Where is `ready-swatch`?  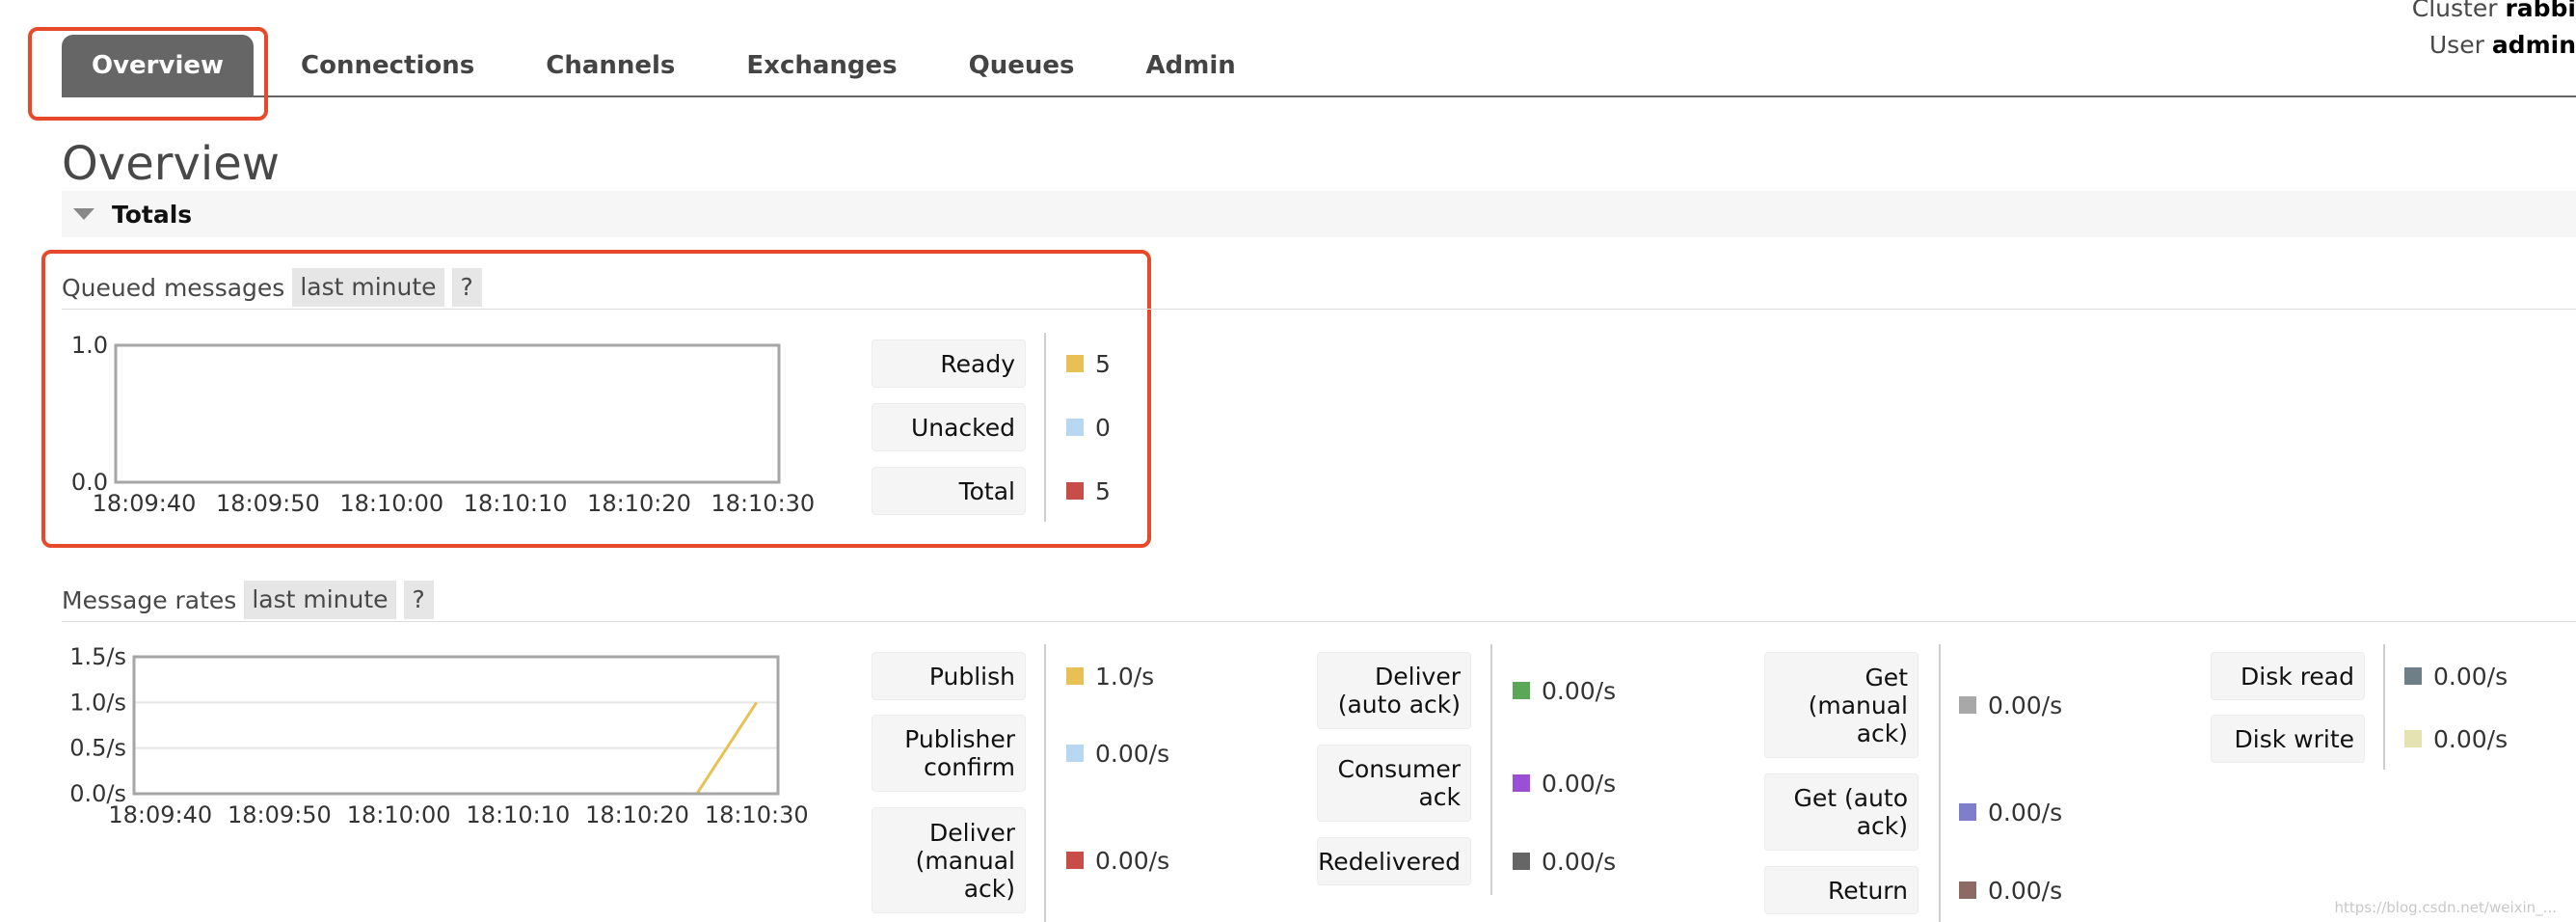 ready-swatch is located at coordinates (1075, 364).